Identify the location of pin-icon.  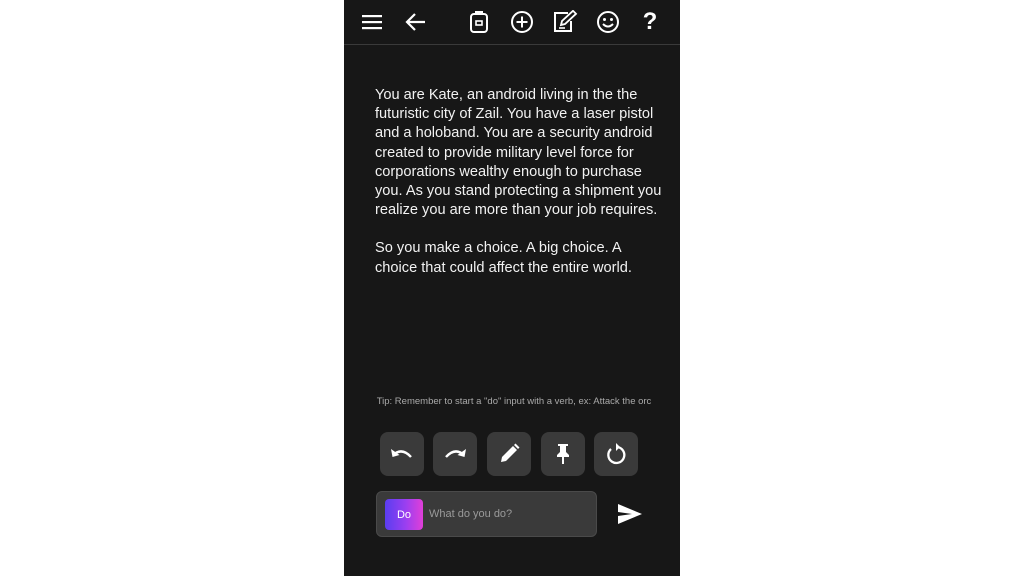
(563, 454).